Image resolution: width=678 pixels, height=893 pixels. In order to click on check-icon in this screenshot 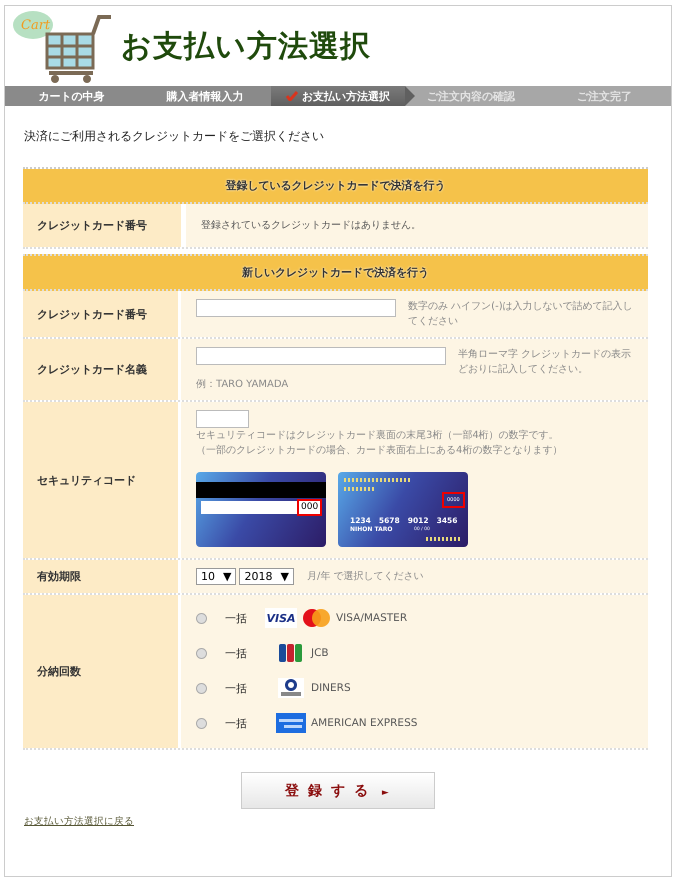, I will do `click(292, 96)`.